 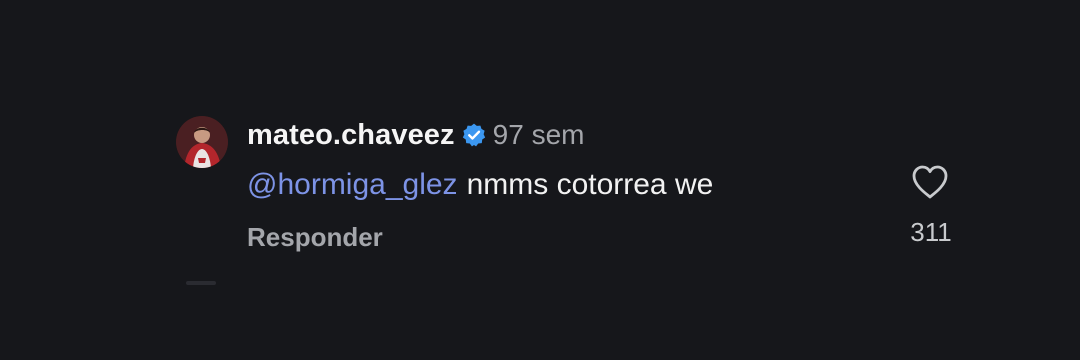 I want to click on verified-badge-icon, so click(x=474, y=135).